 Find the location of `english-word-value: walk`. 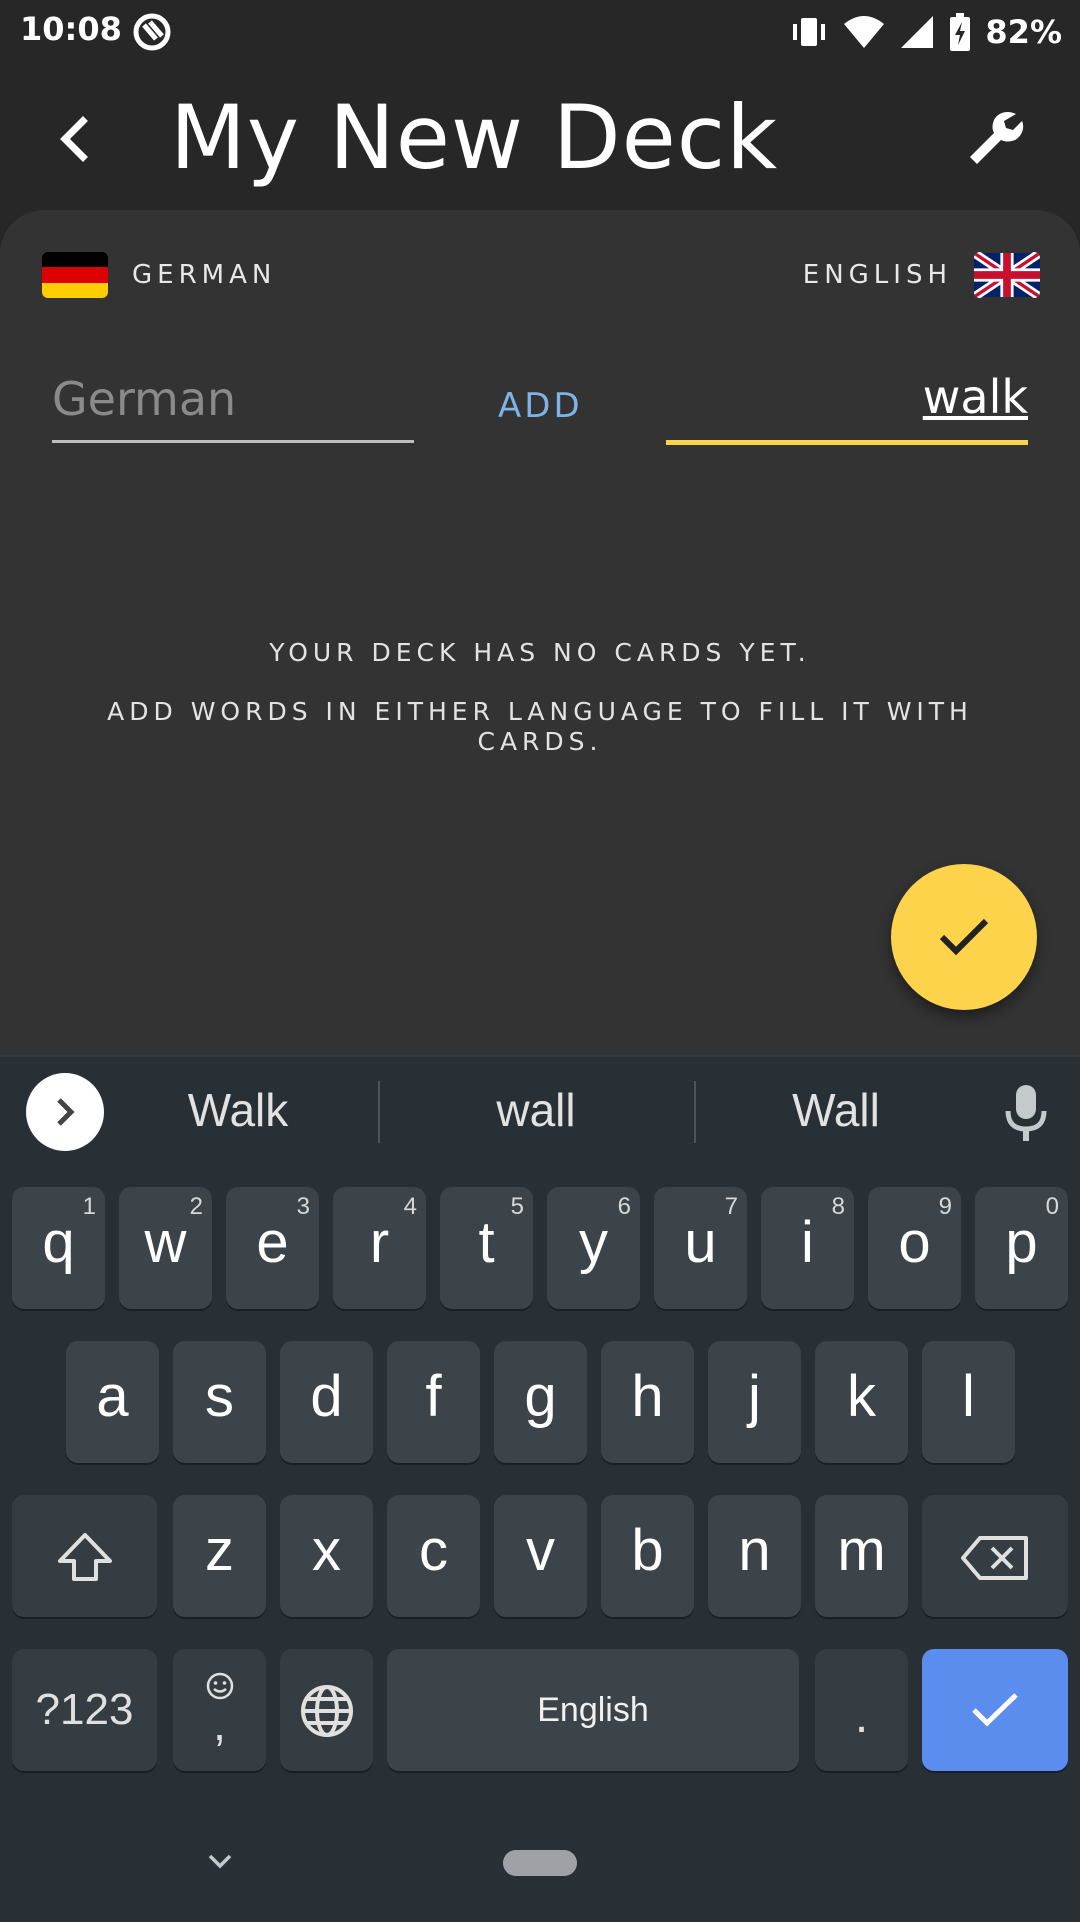

english-word-value: walk is located at coordinates (975, 397).